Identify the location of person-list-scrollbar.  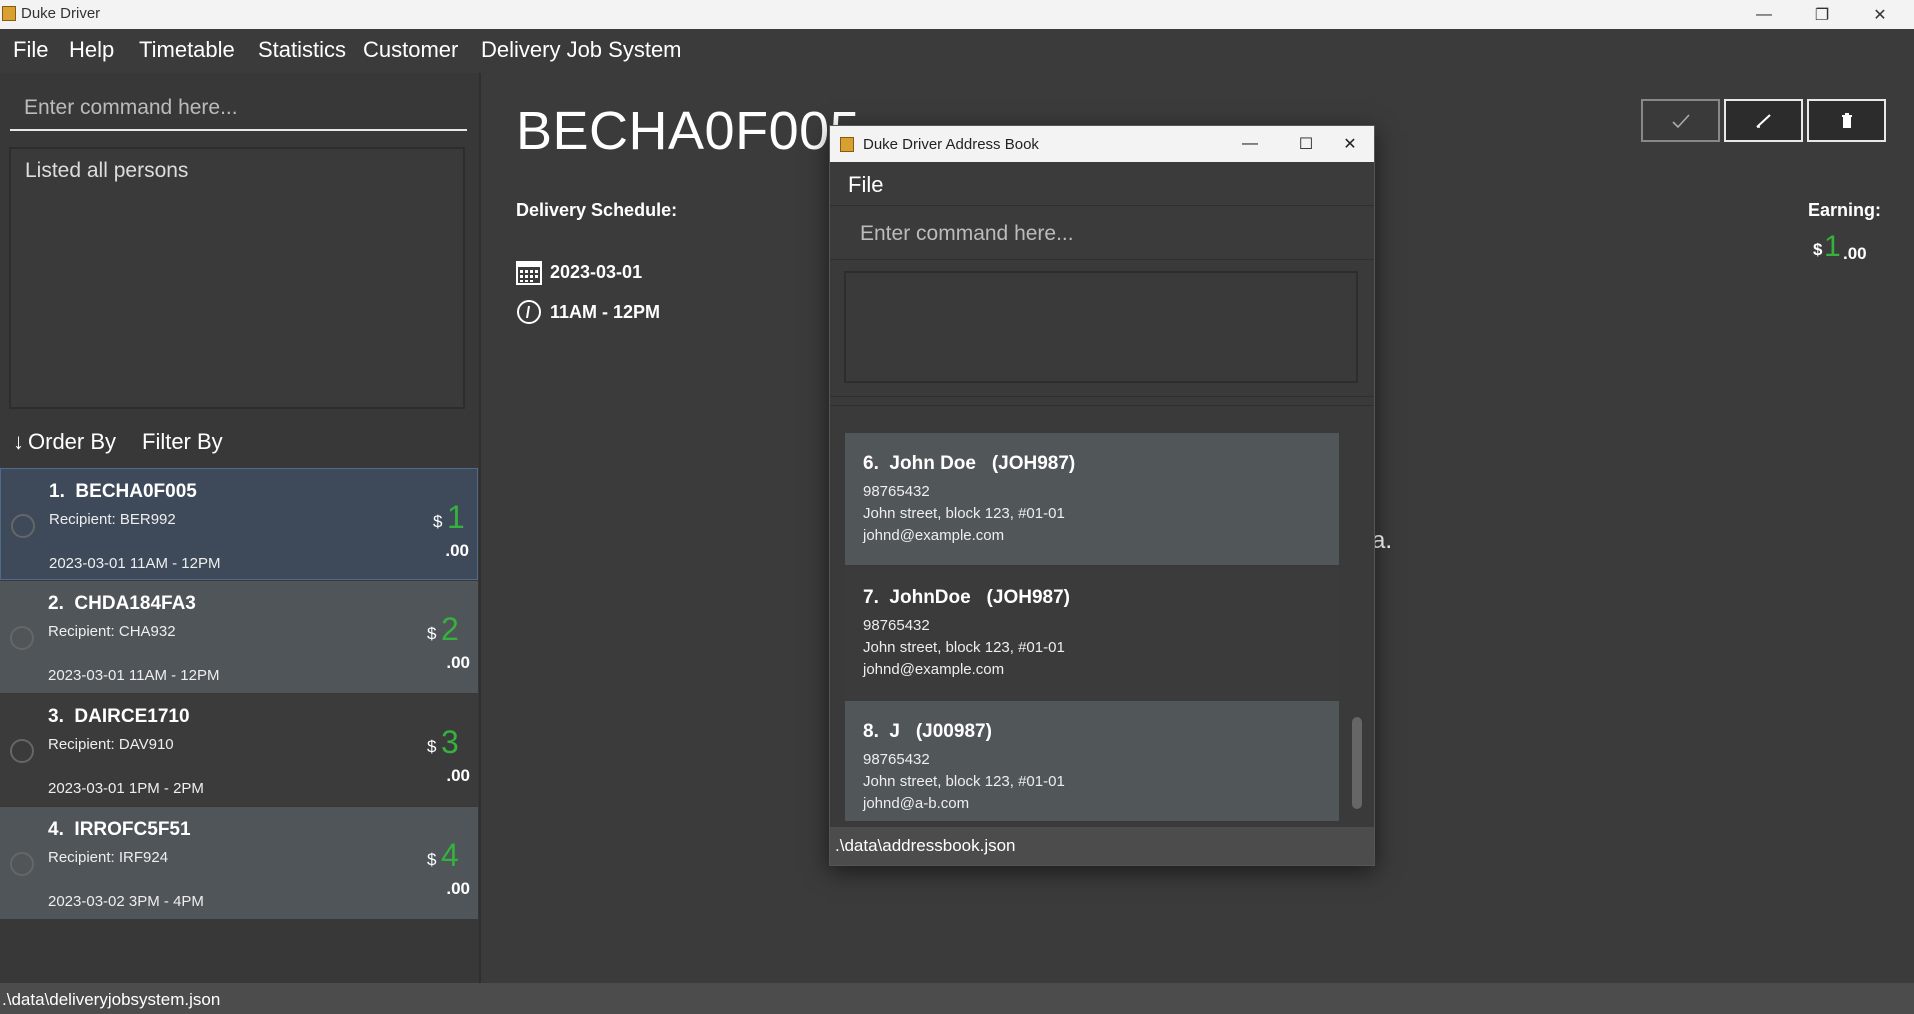
(1357, 616).